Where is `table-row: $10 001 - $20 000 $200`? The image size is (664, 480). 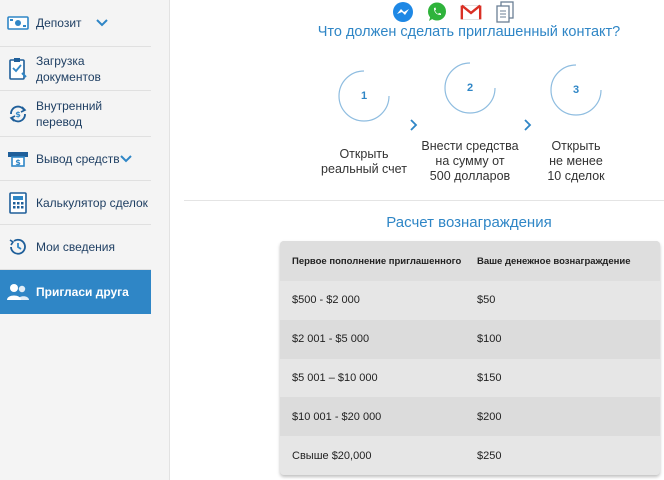 table-row: $10 001 - $20 000 $200 is located at coordinates (470, 416).